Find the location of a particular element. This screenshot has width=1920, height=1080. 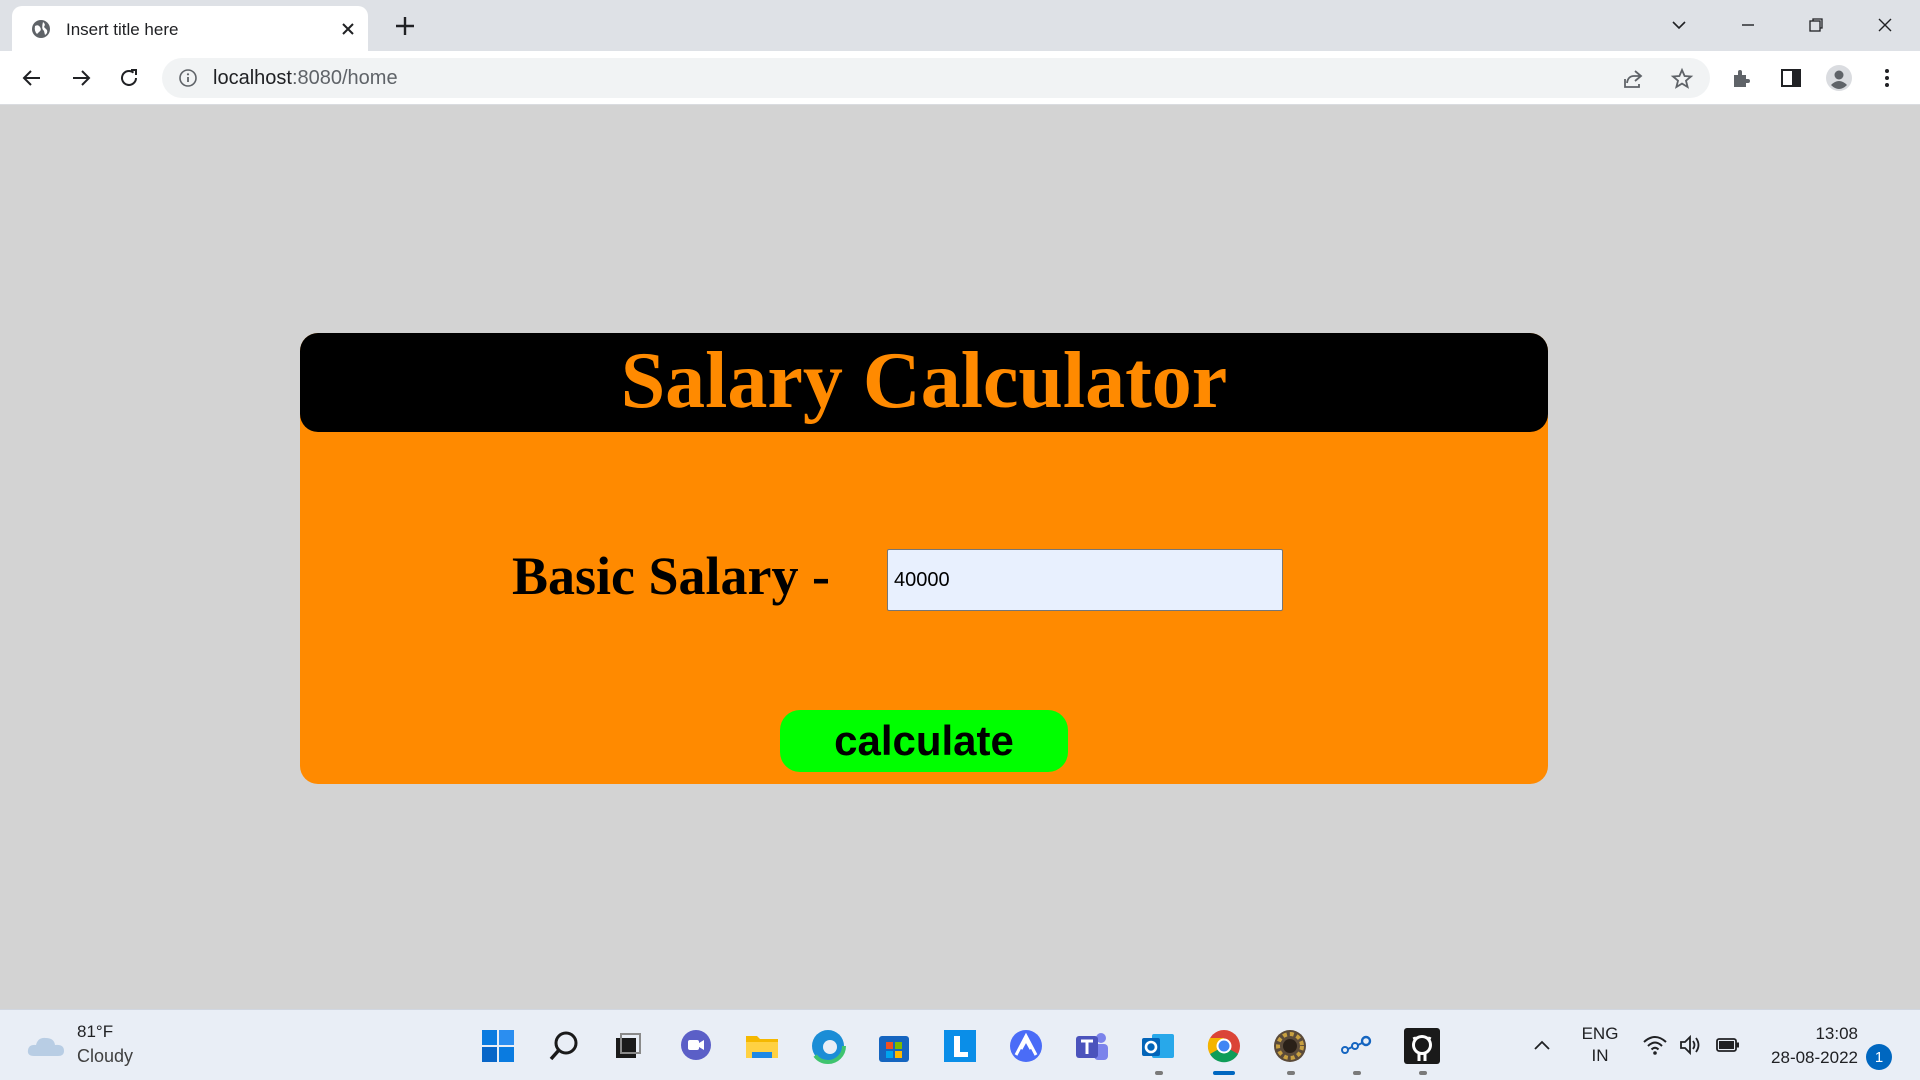

system-clock: 13:08 28-08-2022 is located at coordinates (1814, 1046).